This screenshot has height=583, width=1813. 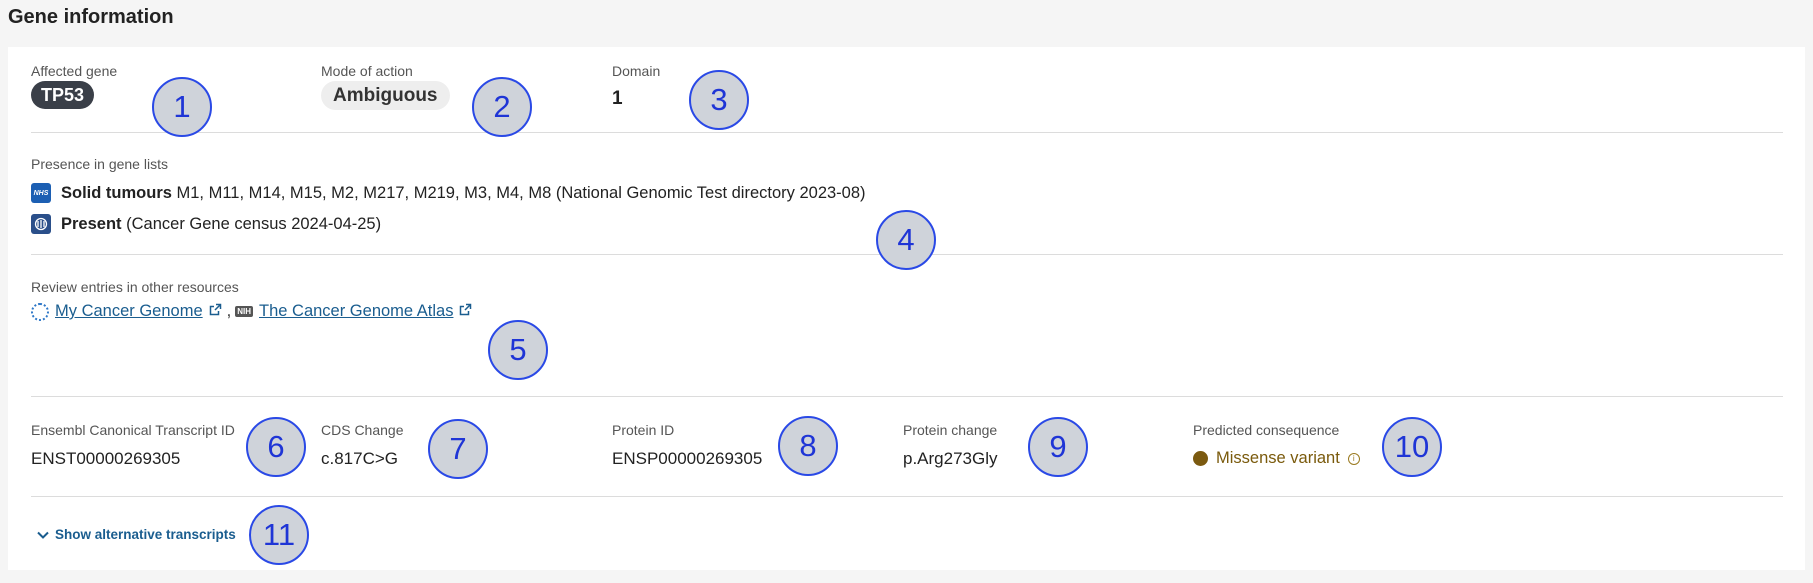 I want to click on mode-of-action-value: Ambiguous, so click(x=385, y=95).